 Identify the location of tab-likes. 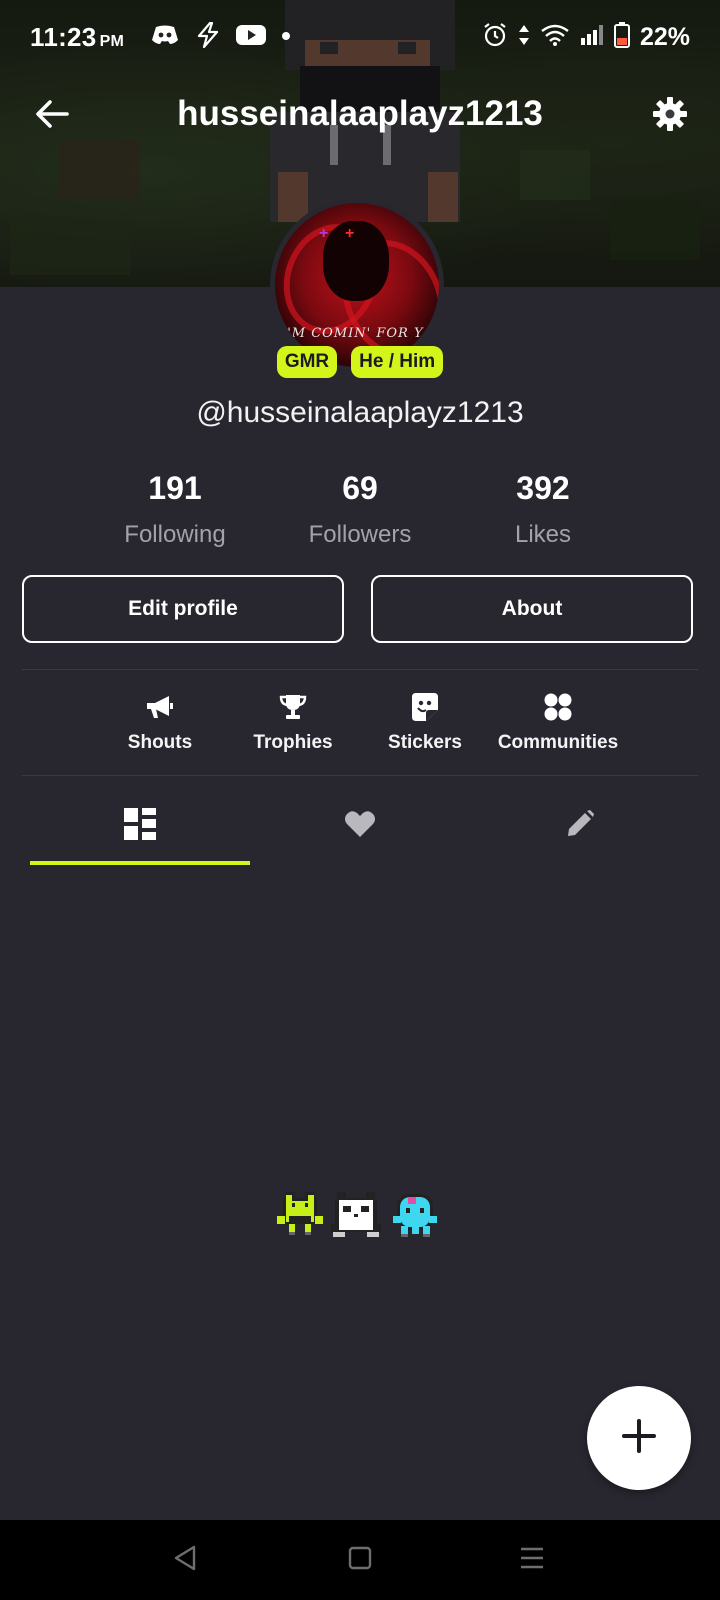
(360, 826).